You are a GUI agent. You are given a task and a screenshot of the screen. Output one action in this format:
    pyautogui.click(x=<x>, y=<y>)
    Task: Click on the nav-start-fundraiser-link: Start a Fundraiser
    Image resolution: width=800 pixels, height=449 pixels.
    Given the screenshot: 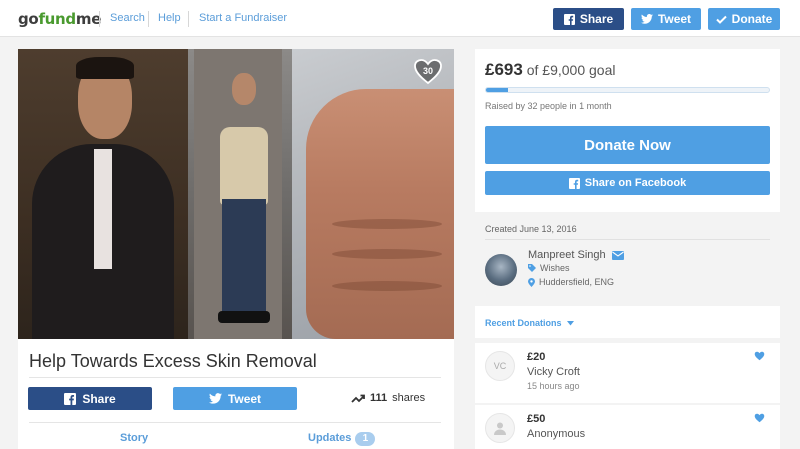 What is the action you would take?
    pyautogui.click(x=243, y=18)
    